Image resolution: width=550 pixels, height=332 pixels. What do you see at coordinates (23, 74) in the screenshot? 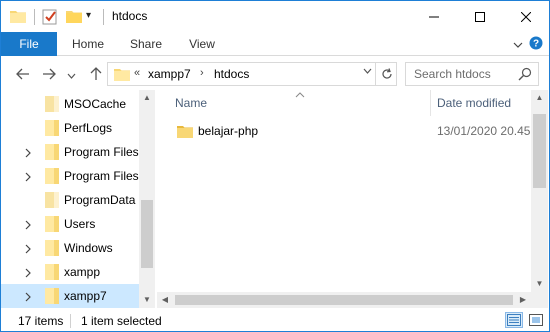
I see `back-button` at bounding box center [23, 74].